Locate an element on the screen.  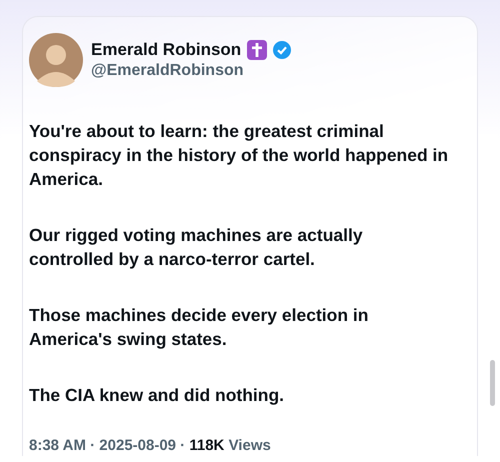
post-text: The CIA knew and did nothing. is located at coordinates (157, 395).